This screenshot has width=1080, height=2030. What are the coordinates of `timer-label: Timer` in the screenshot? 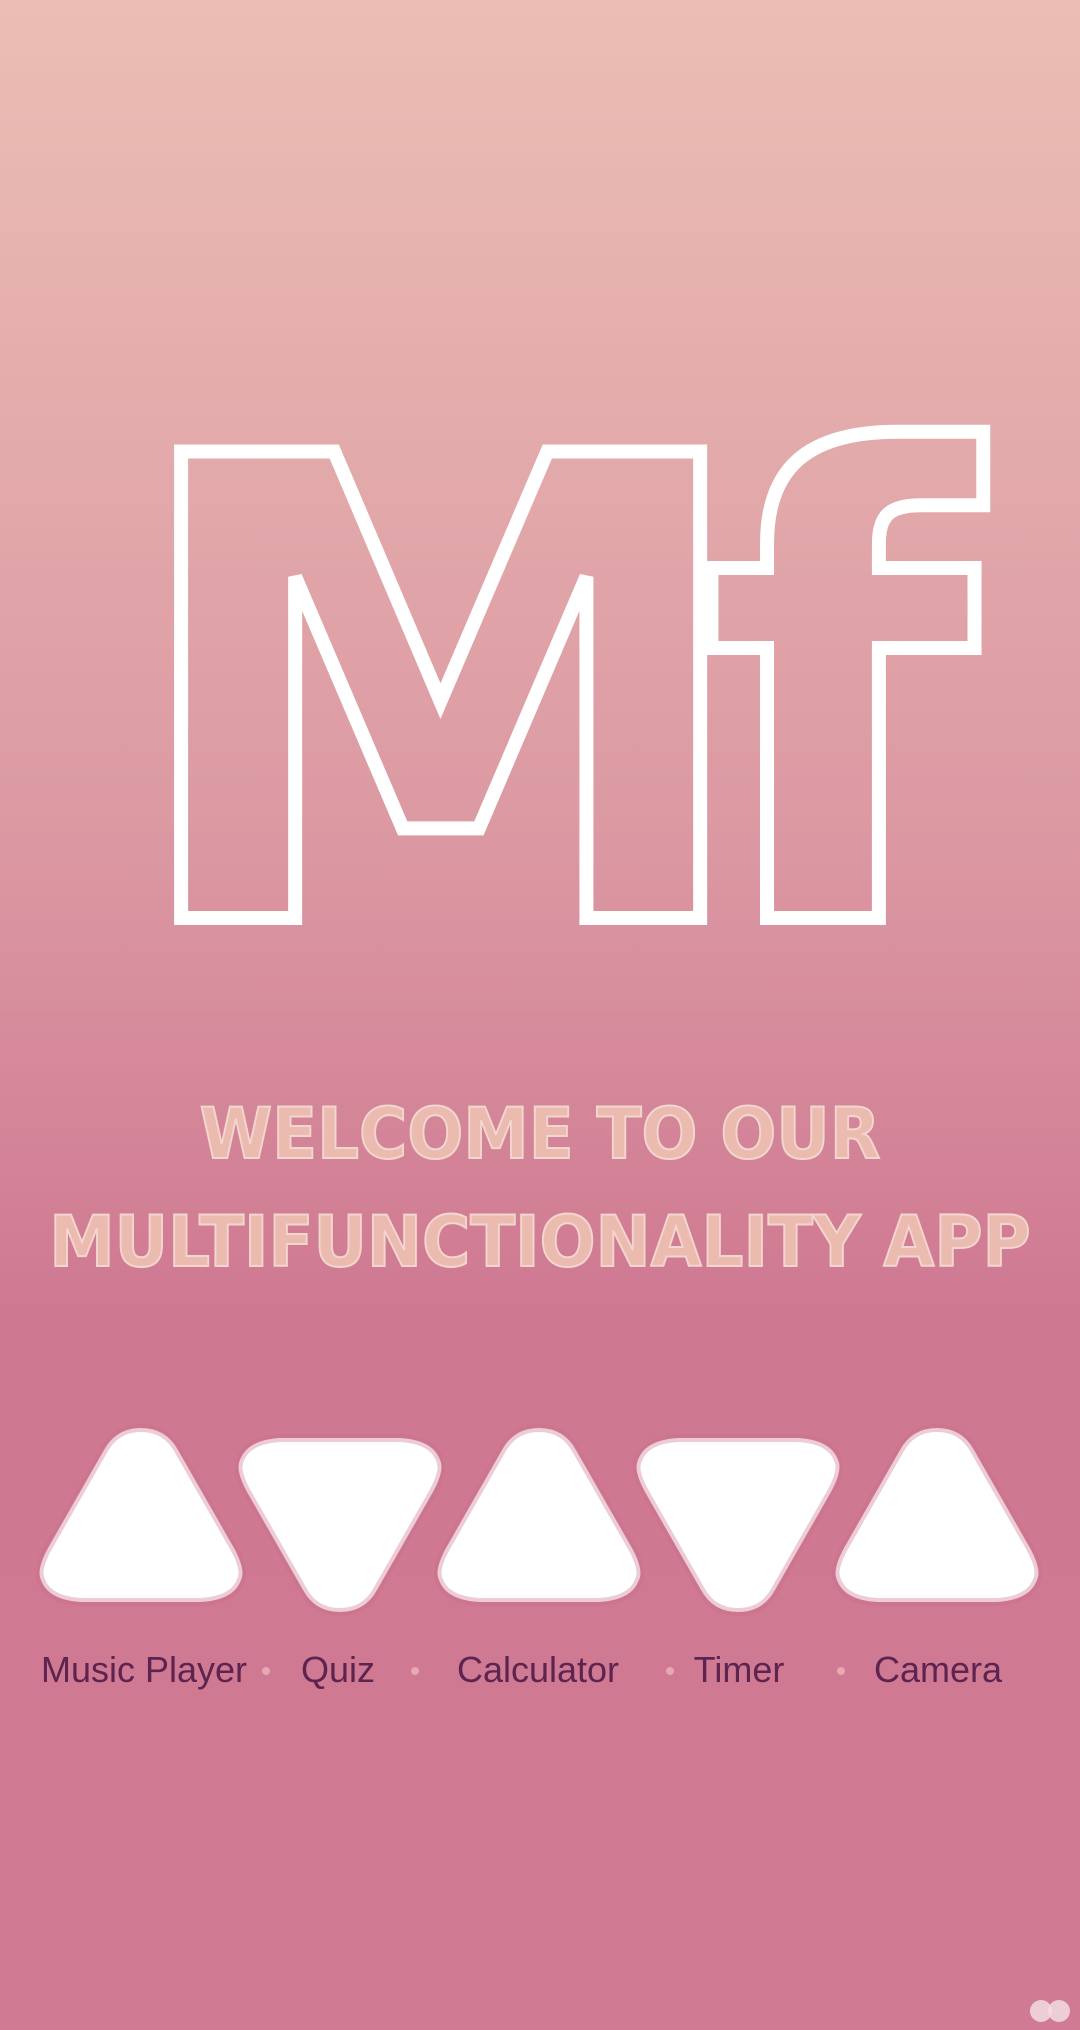 It's located at (739, 1670).